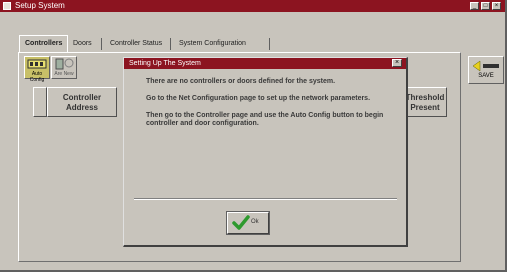 This screenshot has height=273, width=511. Describe the element at coordinates (37, 69) in the screenshot. I see `auto-config-button: Auto Config` at that location.